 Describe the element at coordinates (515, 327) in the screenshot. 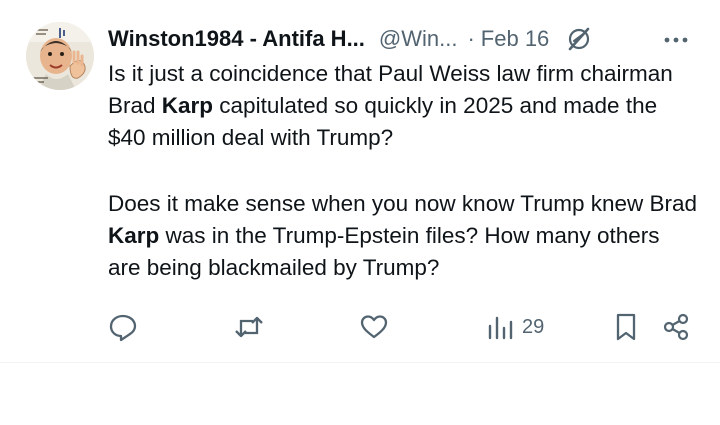

I see `views-button: 29` at that location.